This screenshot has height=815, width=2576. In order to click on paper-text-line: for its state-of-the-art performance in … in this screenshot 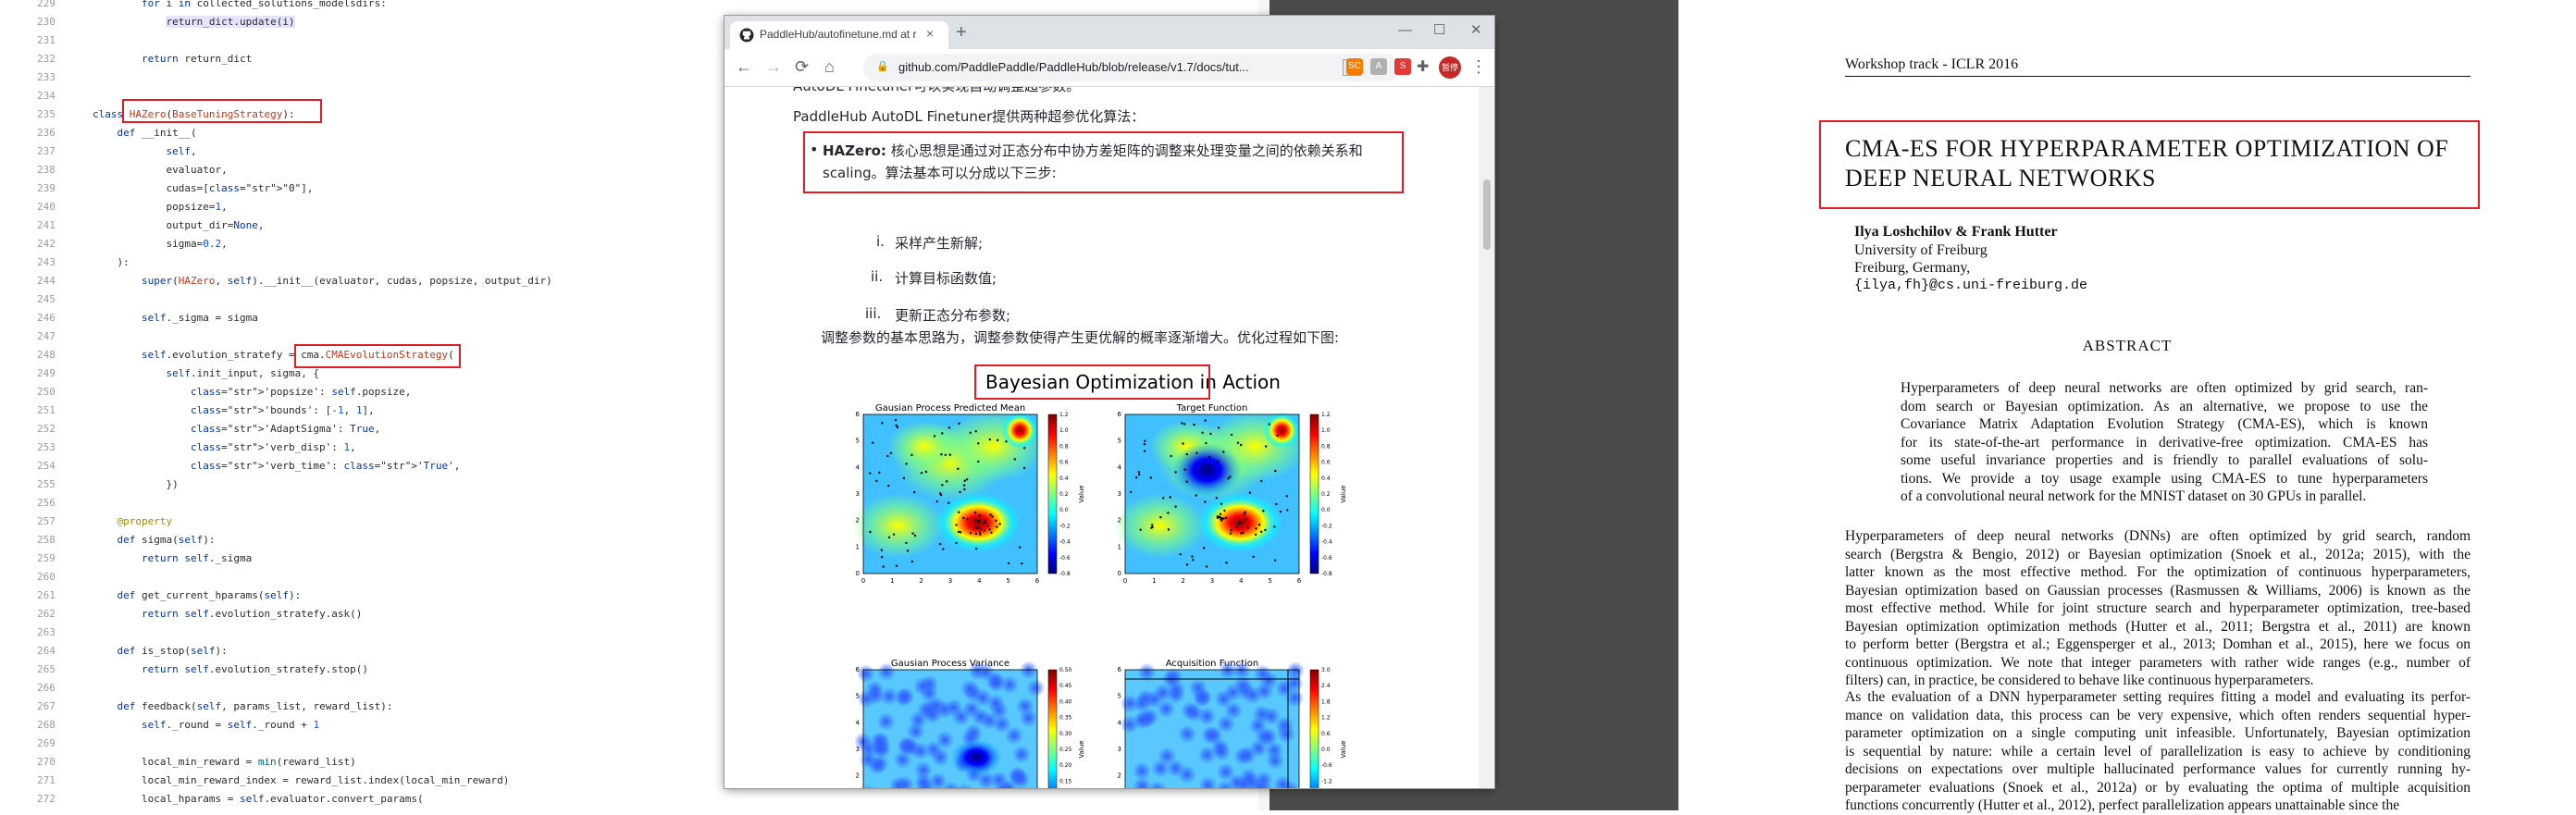, I will do `click(2164, 443)`.